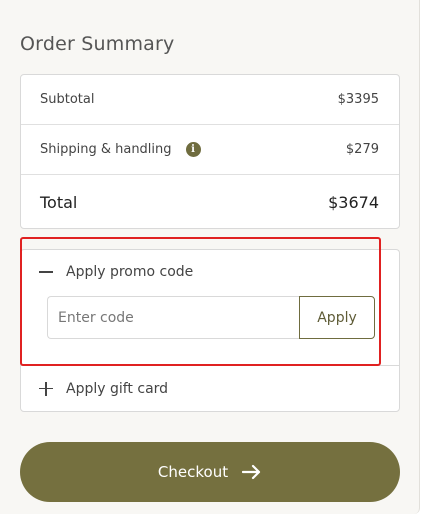 The image size is (434, 514). Describe the element at coordinates (46, 388) in the screenshot. I see `plus-icon` at that location.